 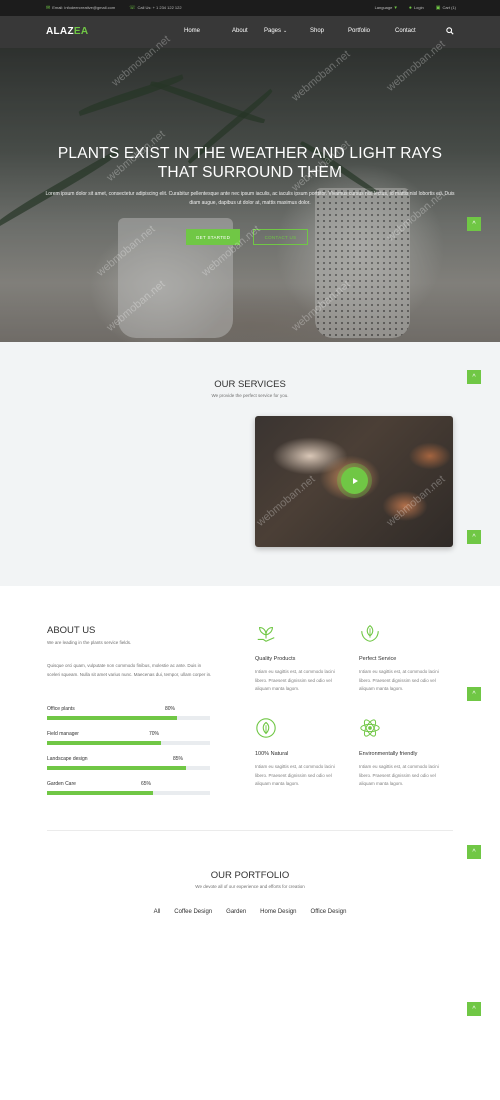 I want to click on filter-coffee-design: Coffee Design, so click(x=193, y=912).